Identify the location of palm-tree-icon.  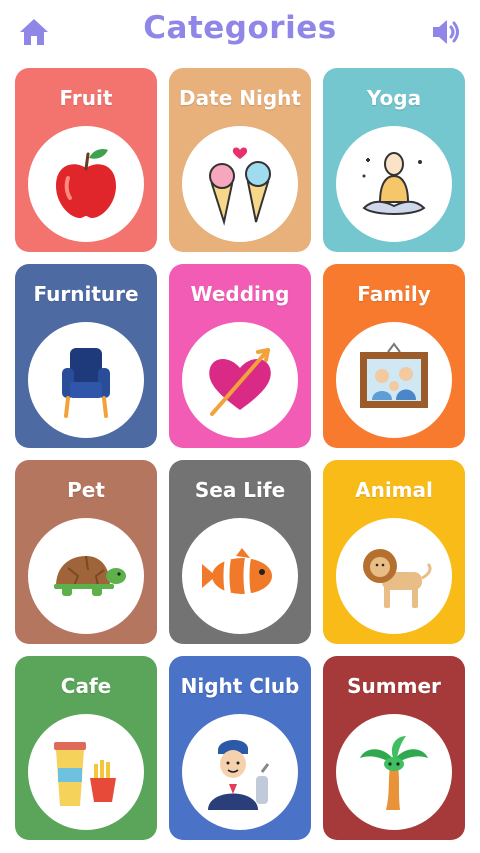
(394, 773).